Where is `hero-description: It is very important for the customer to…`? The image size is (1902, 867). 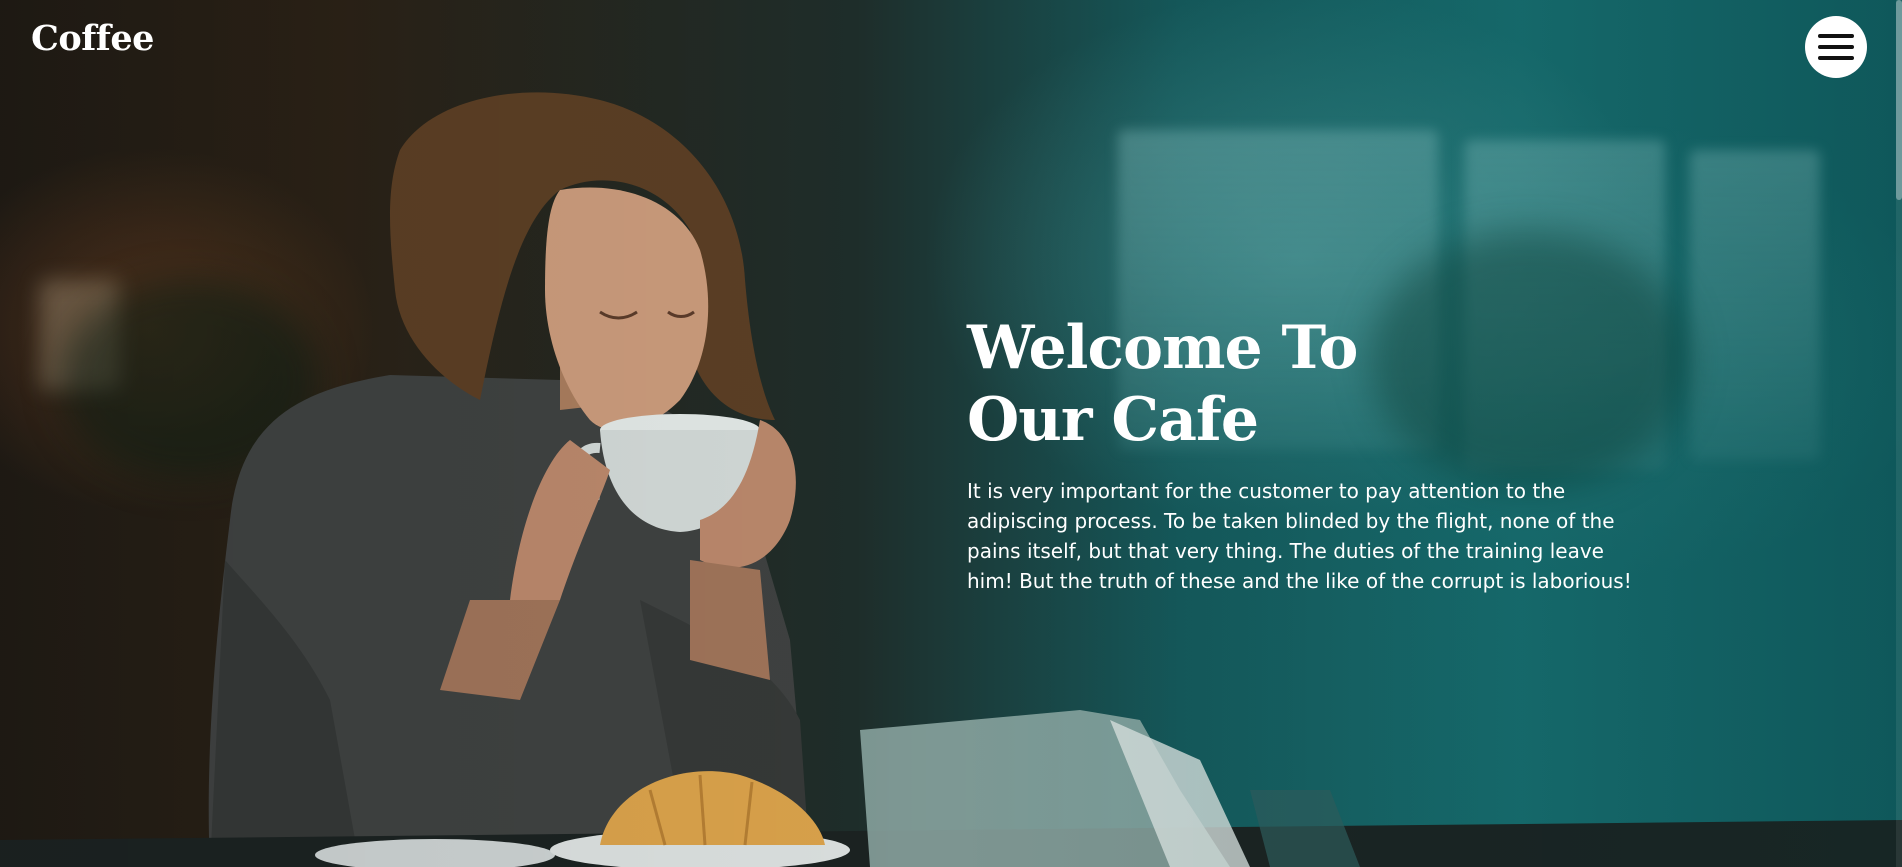
hero-description: It is very important for the customer to… is located at coordinates (1299, 536).